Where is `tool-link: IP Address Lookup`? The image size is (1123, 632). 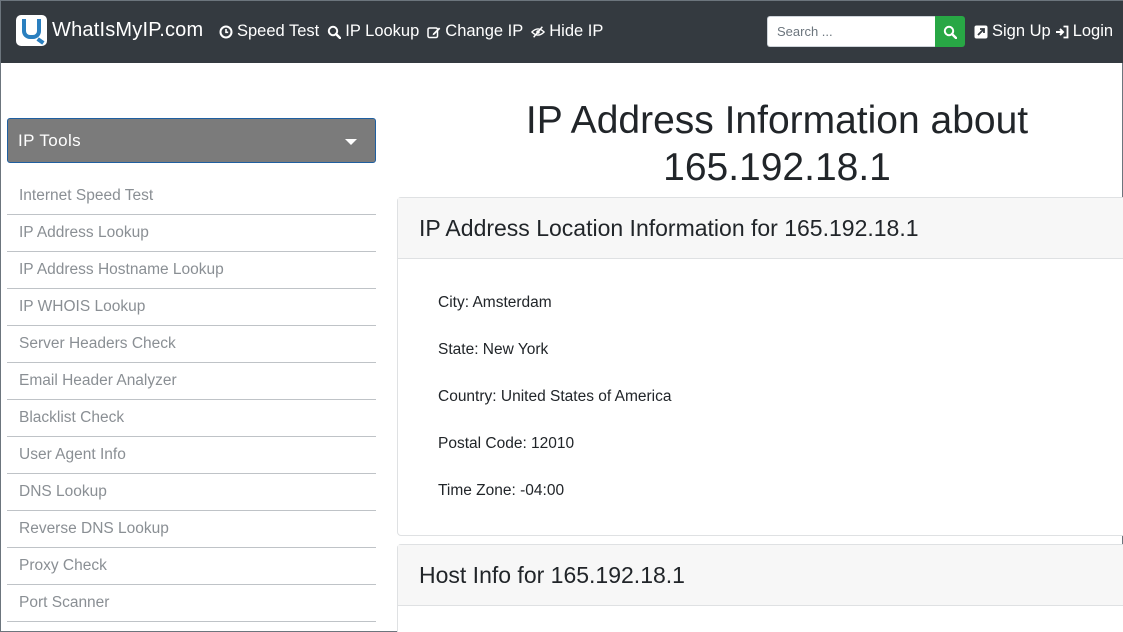 tool-link: IP Address Lookup is located at coordinates (84, 233).